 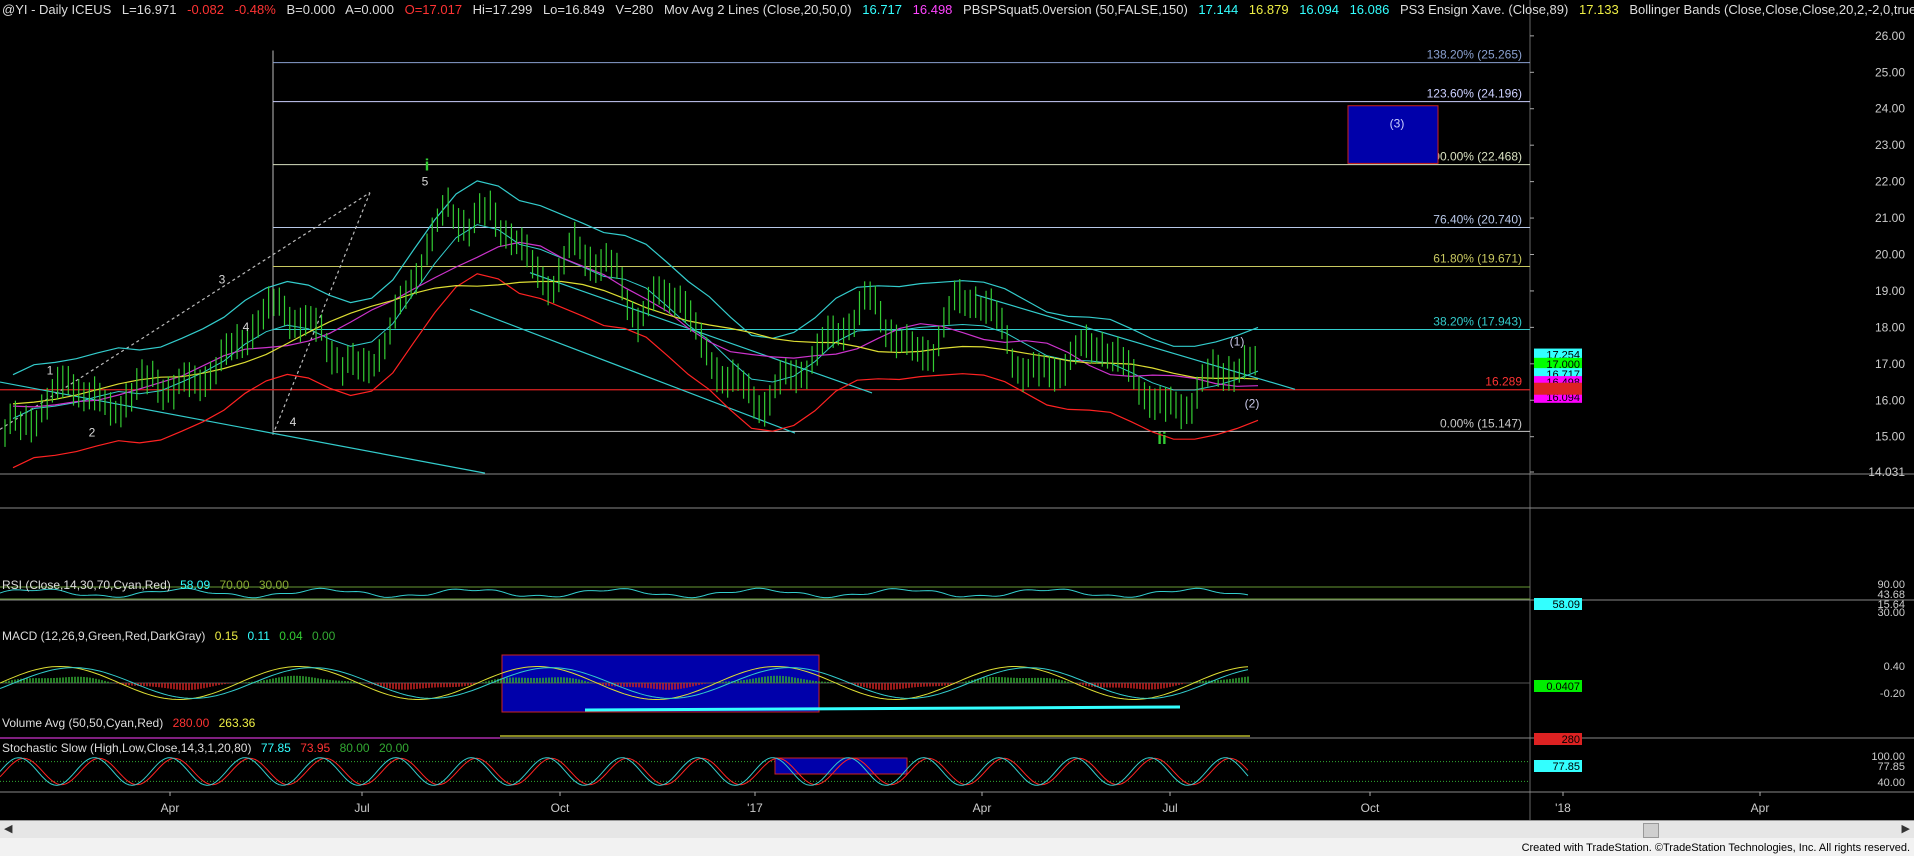 I want to click on pct-change: -0.48%, so click(x=255, y=9).